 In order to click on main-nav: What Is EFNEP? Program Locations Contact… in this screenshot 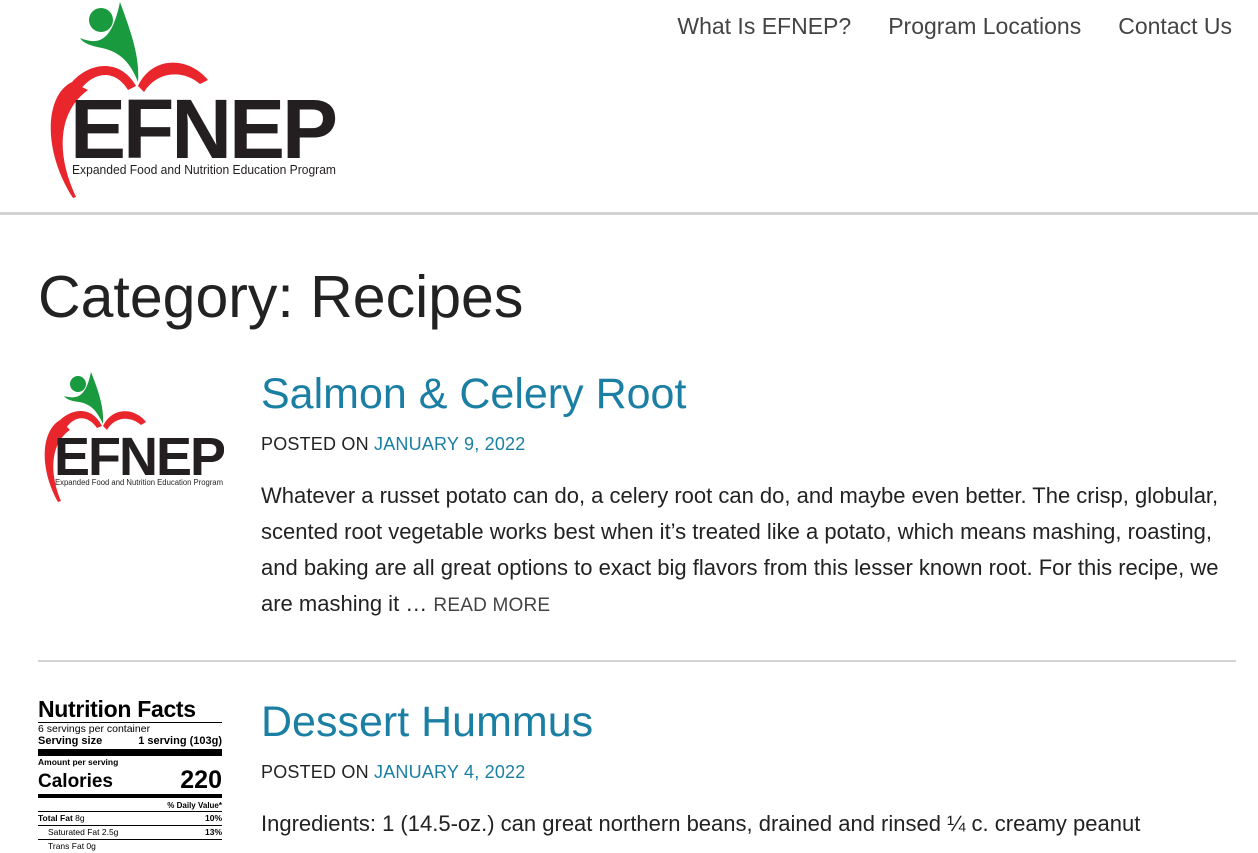, I will do `click(954, 26)`.